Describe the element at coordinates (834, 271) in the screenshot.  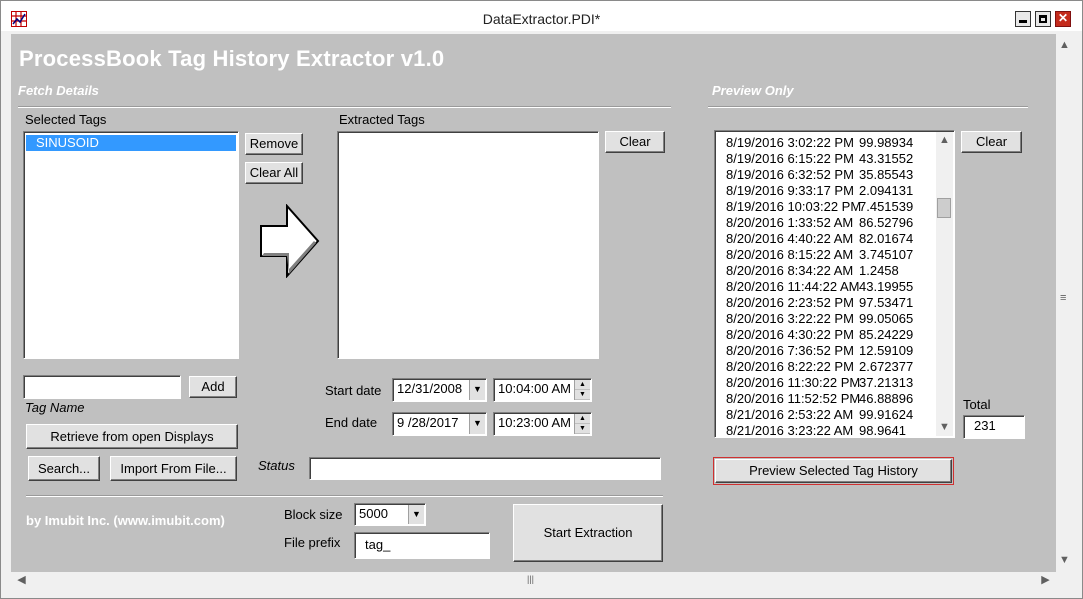
I see `table-row: 8/20/2016 8:34:22 AM 1.2458` at that location.